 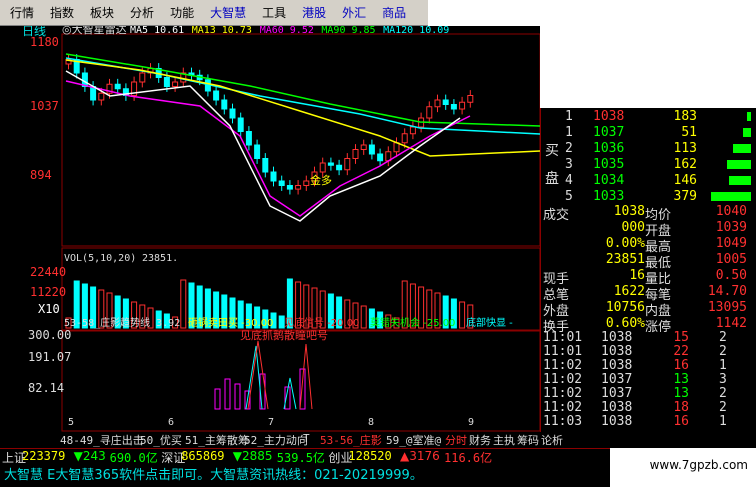 What do you see at coordinates (556, 215) in the screenshot?
I see `stat-label: 成交` at bounding box center [556, 215].